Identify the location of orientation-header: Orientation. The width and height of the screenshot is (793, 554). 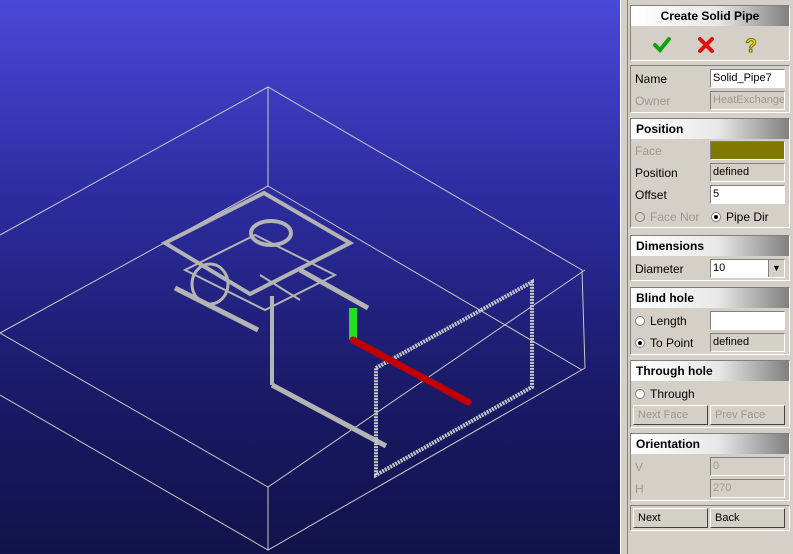
(710, 444).